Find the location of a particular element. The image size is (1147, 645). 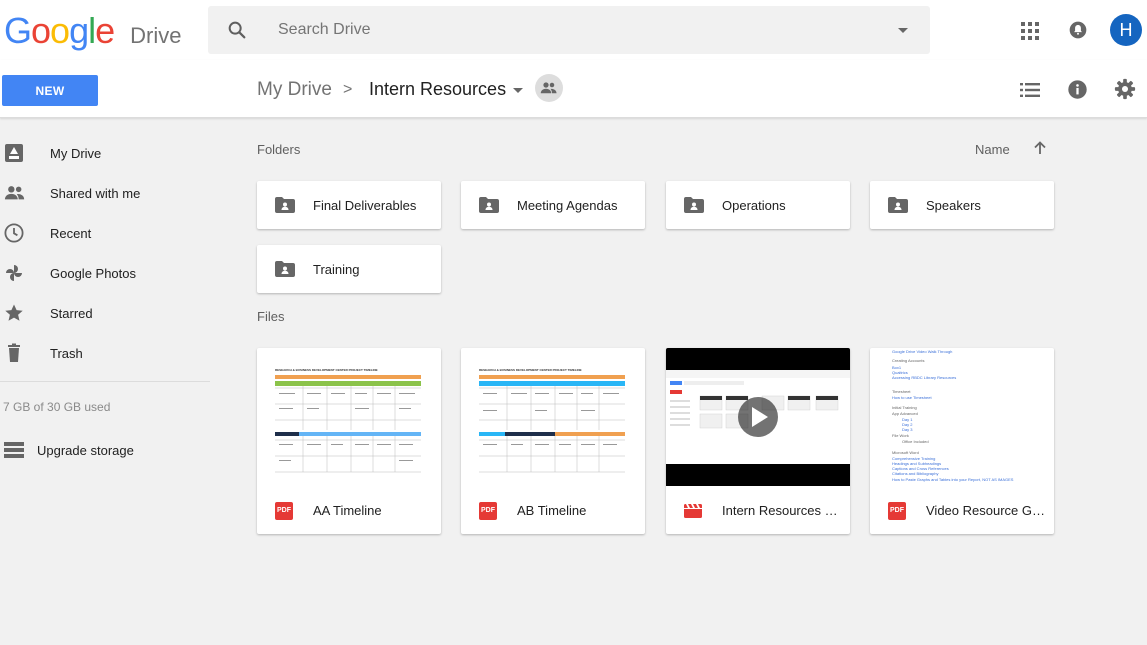

file-name: AA Timeline is located at coordinates (347, 510).